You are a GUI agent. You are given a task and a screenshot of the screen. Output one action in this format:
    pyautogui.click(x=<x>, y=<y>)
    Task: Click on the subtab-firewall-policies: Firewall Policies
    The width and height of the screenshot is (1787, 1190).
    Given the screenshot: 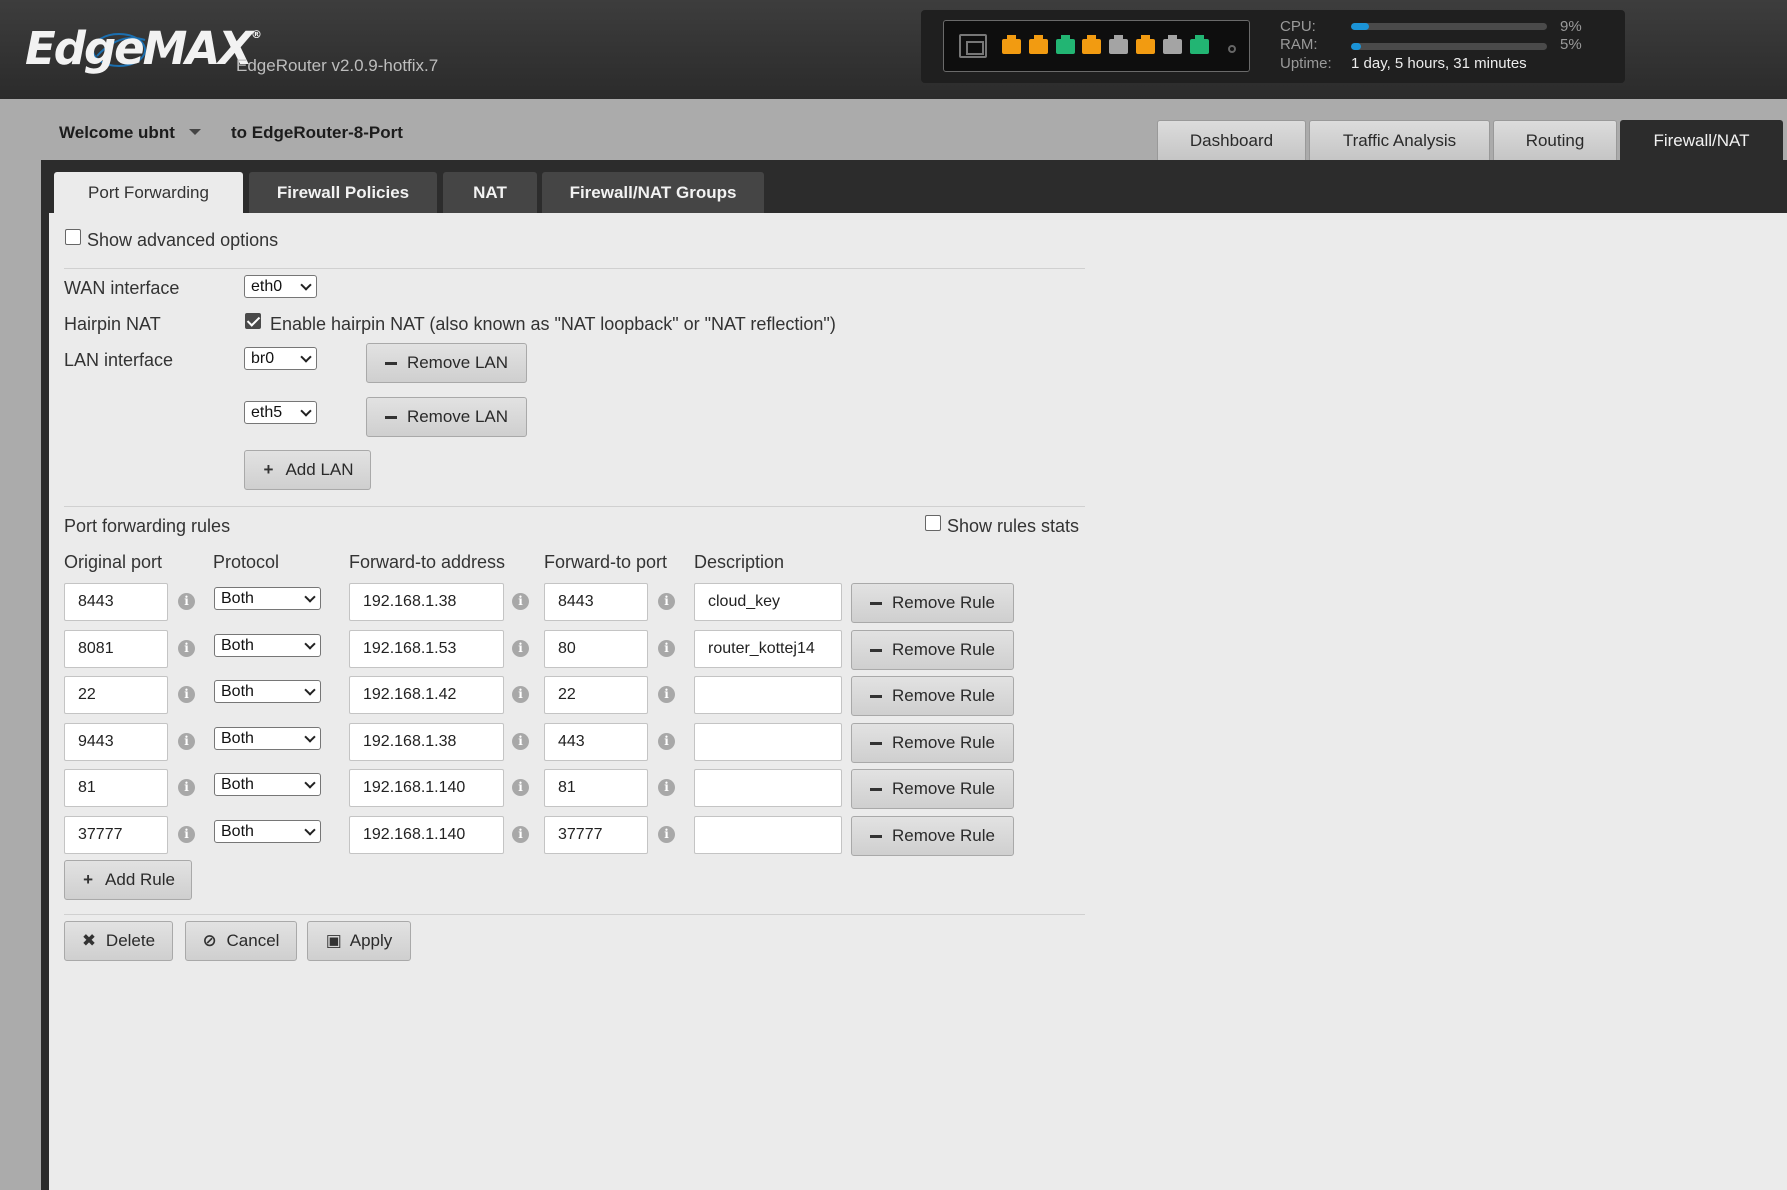 What is the action you would take?
    pyautogui.click(x=343, y=192)
    